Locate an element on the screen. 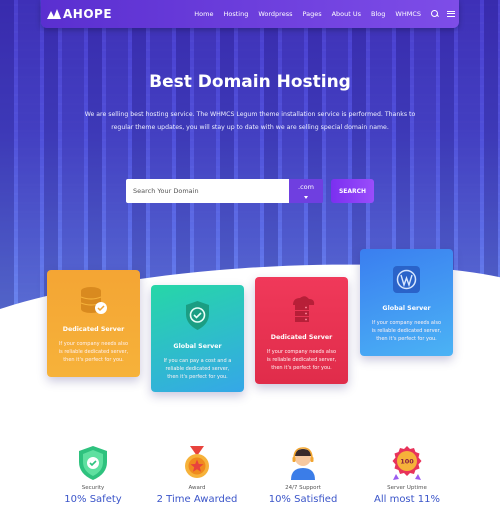  domain-search-input is located at coordinates (207, 191).